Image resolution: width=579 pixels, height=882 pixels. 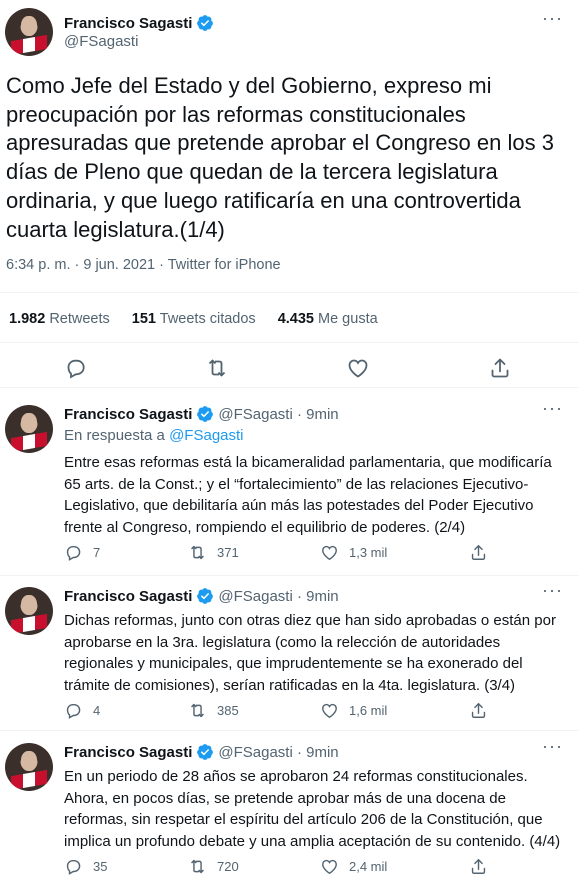 What do you see at coordinates (228, 866) in the screenshot?
I see `retweet-count: 720` at bounding box center [228, 866].